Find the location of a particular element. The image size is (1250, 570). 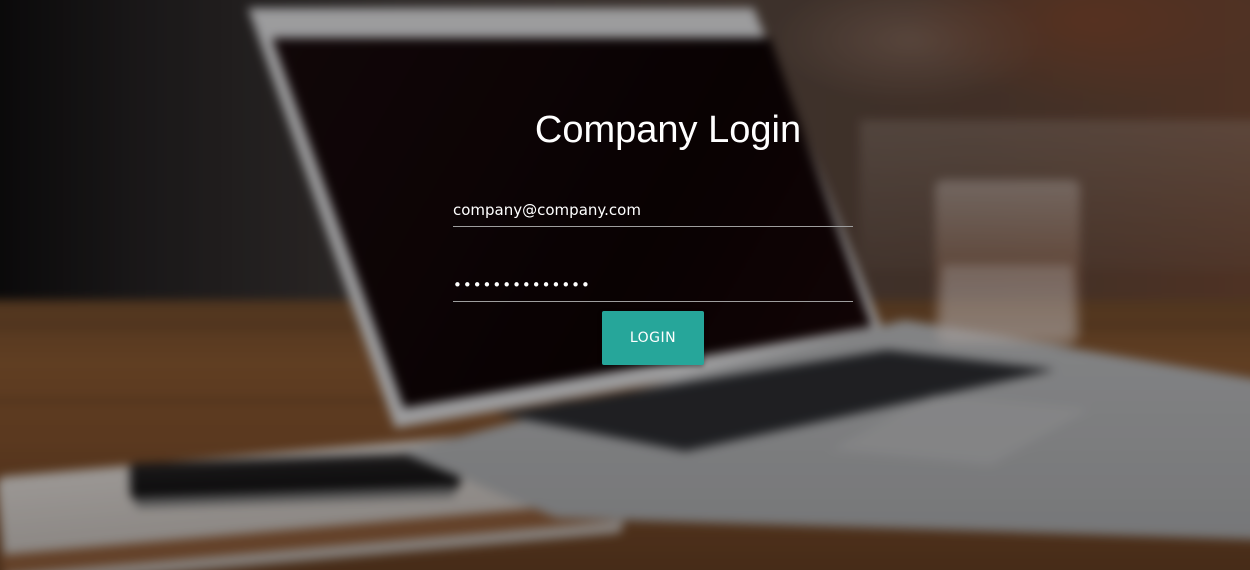

email-field is located at coordinates (653, 210).